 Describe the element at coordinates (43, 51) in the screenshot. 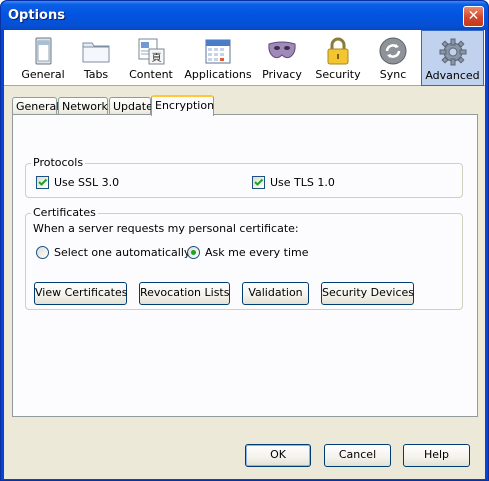

I see `window-icon` at that location.